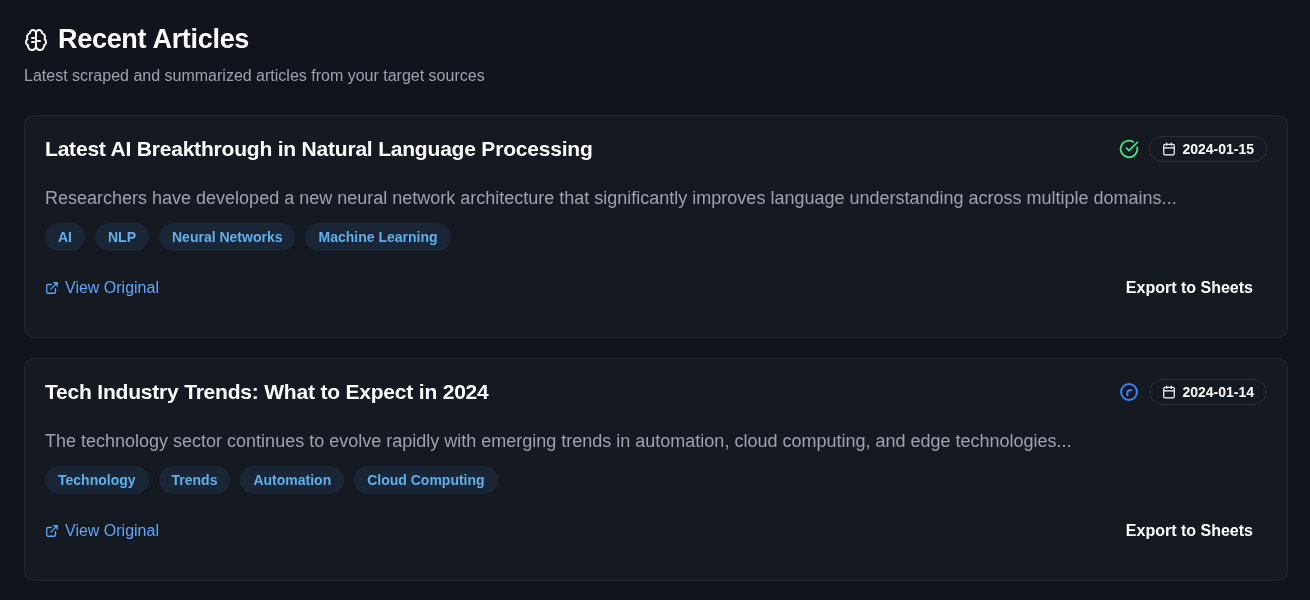 This screenshot has width=1310, height=600. What do you see at coordinates (292, 480) in the screenshot?
I see `tag: Automation` at bounding box center [292, 480].